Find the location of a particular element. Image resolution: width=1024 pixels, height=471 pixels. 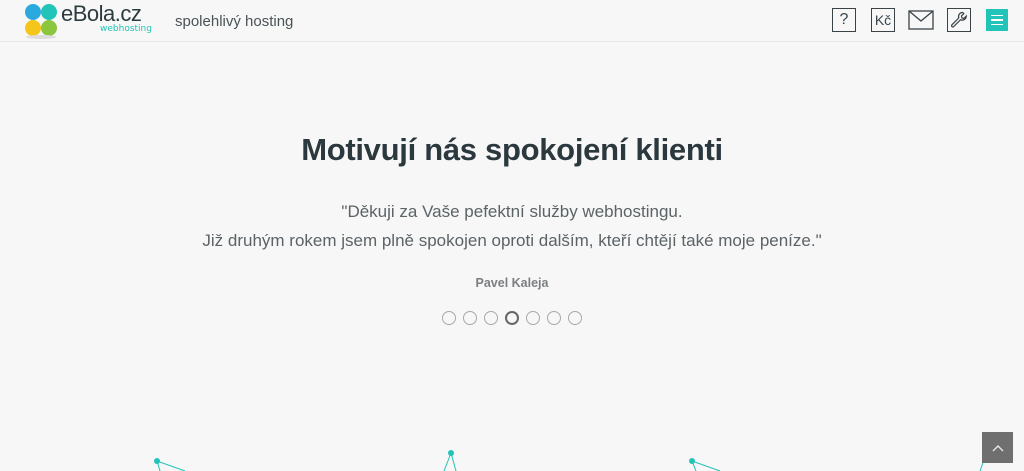

question-icon: ? is located at coordinates (844, 19).